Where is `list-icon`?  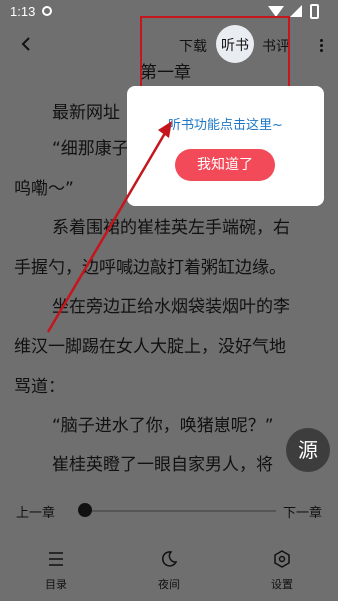 list-icon is located at coordinates (56, 559).